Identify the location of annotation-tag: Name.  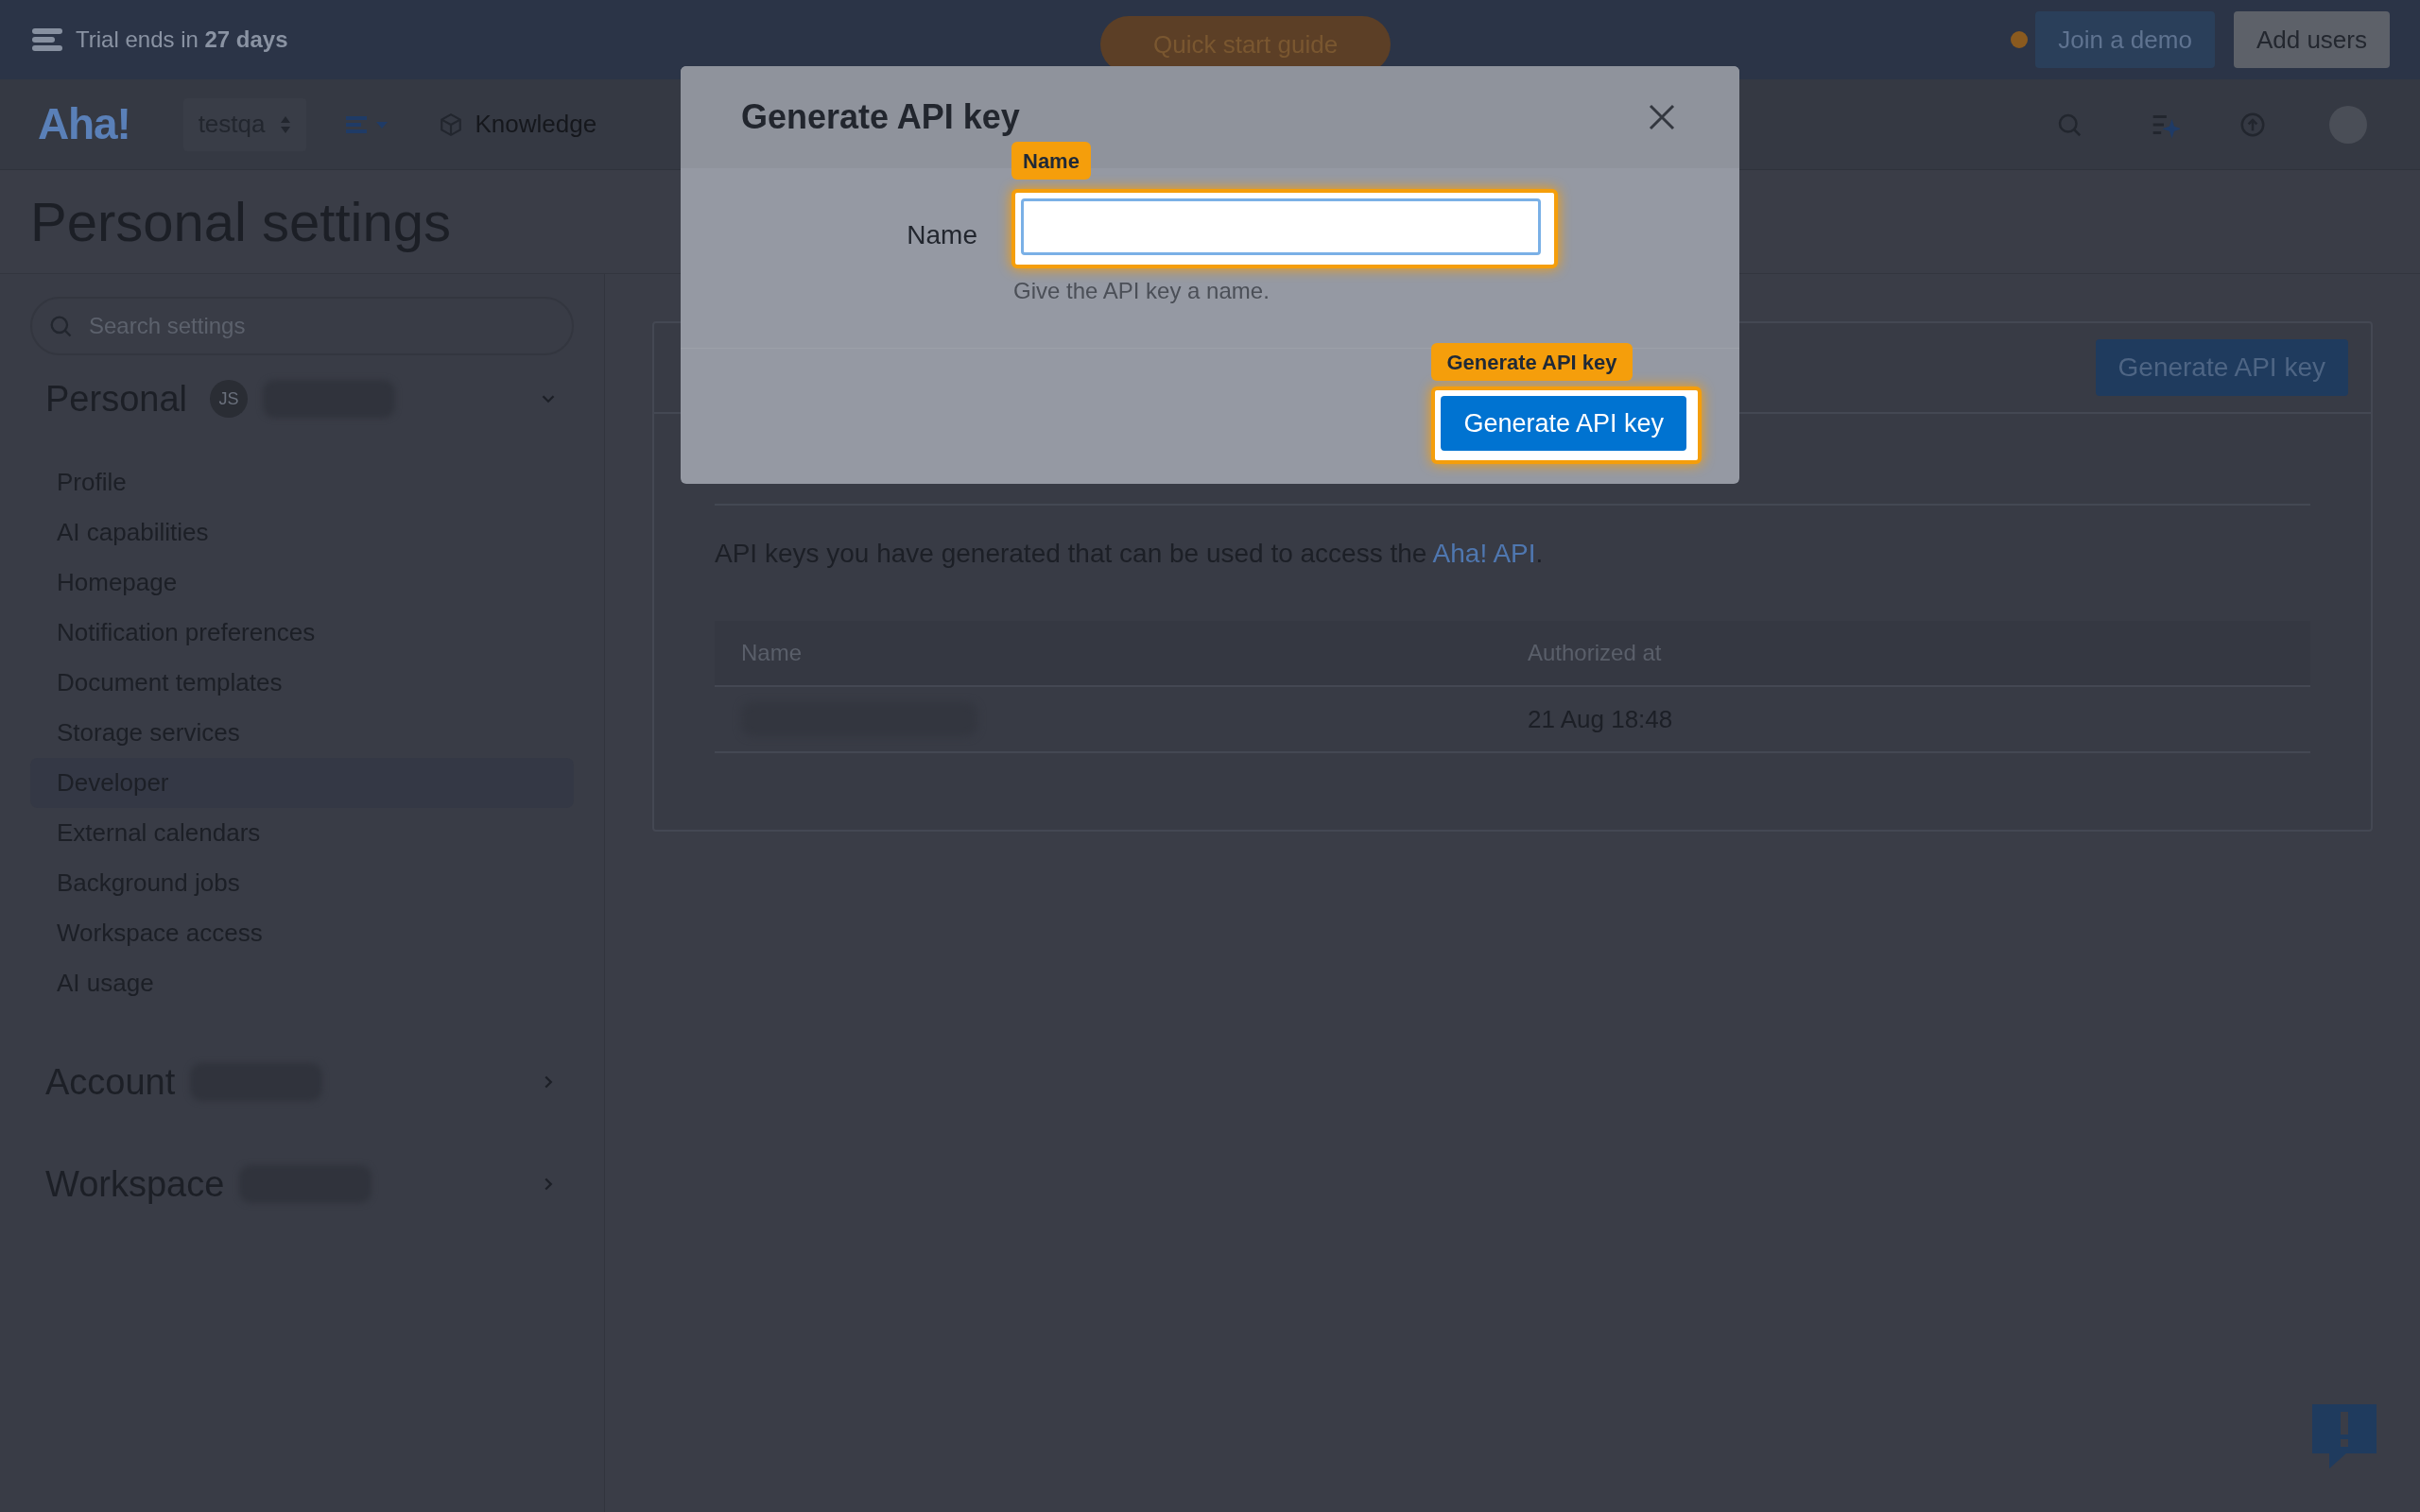
(1051, 161).